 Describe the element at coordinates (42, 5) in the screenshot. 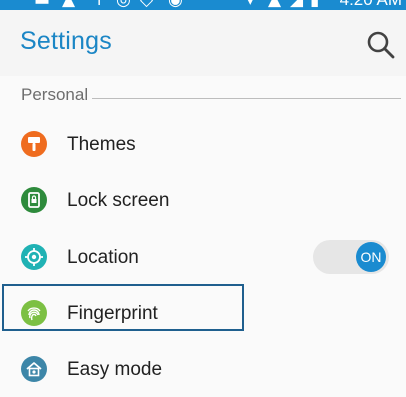

I see `notification-icon: ▬` at that location.